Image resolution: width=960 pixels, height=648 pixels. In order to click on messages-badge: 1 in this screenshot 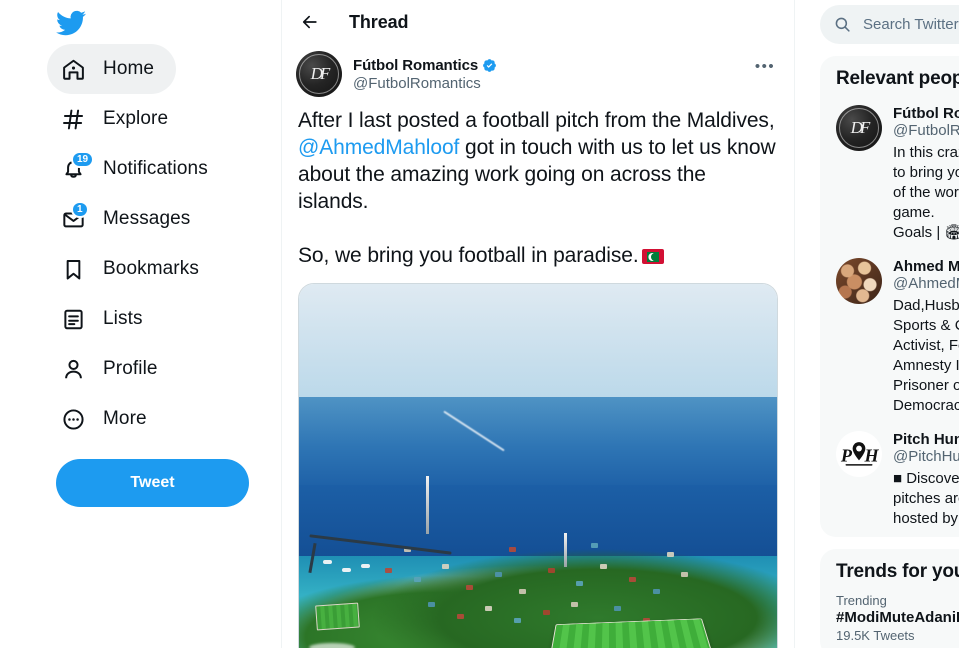, I will do `click(80, 209)`.